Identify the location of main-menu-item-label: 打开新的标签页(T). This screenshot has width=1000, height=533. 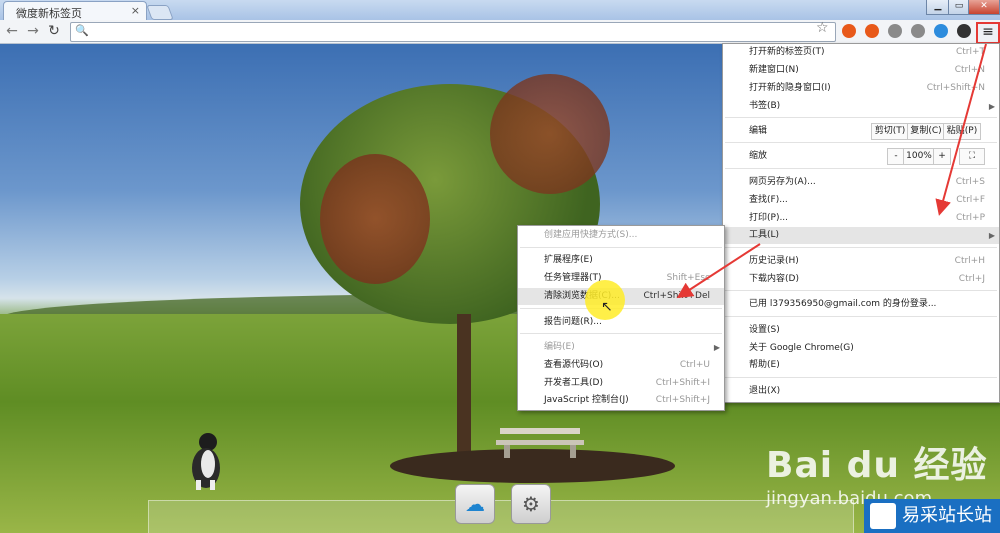
(787, 52).